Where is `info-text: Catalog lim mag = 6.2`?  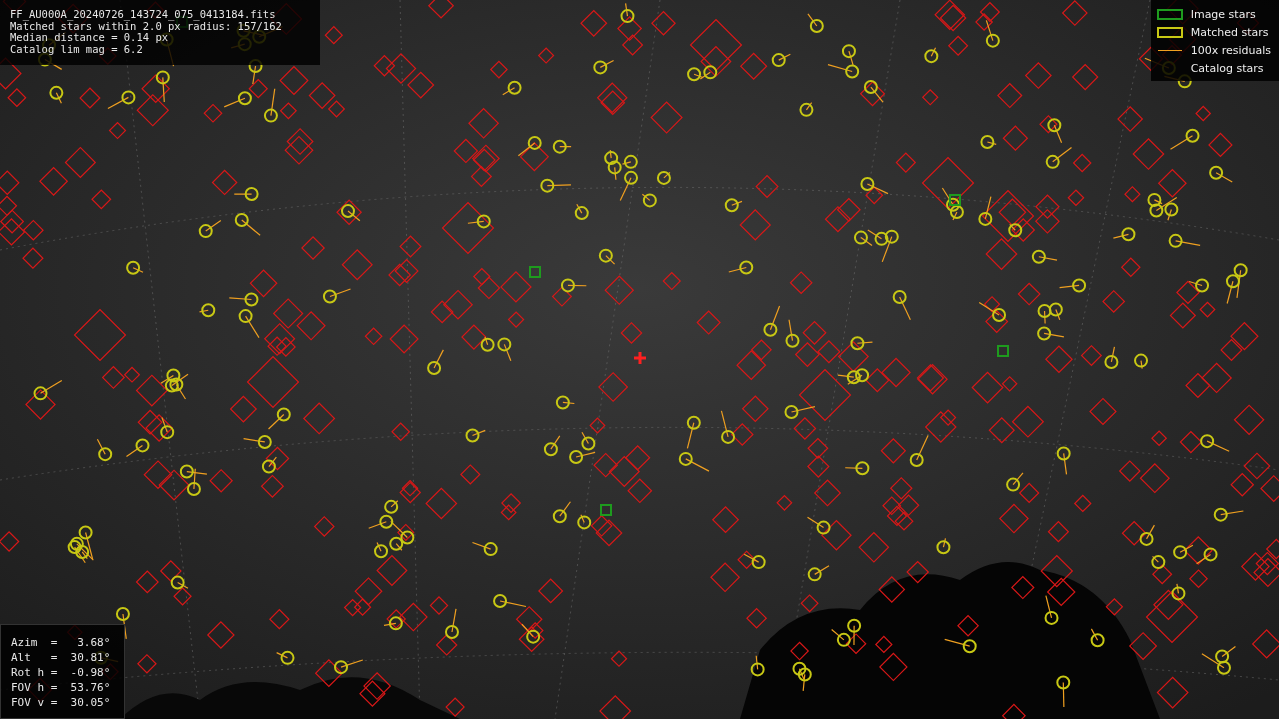 info-text: Catalog lim mag = 6.2 is located at coordinates (77, 49).